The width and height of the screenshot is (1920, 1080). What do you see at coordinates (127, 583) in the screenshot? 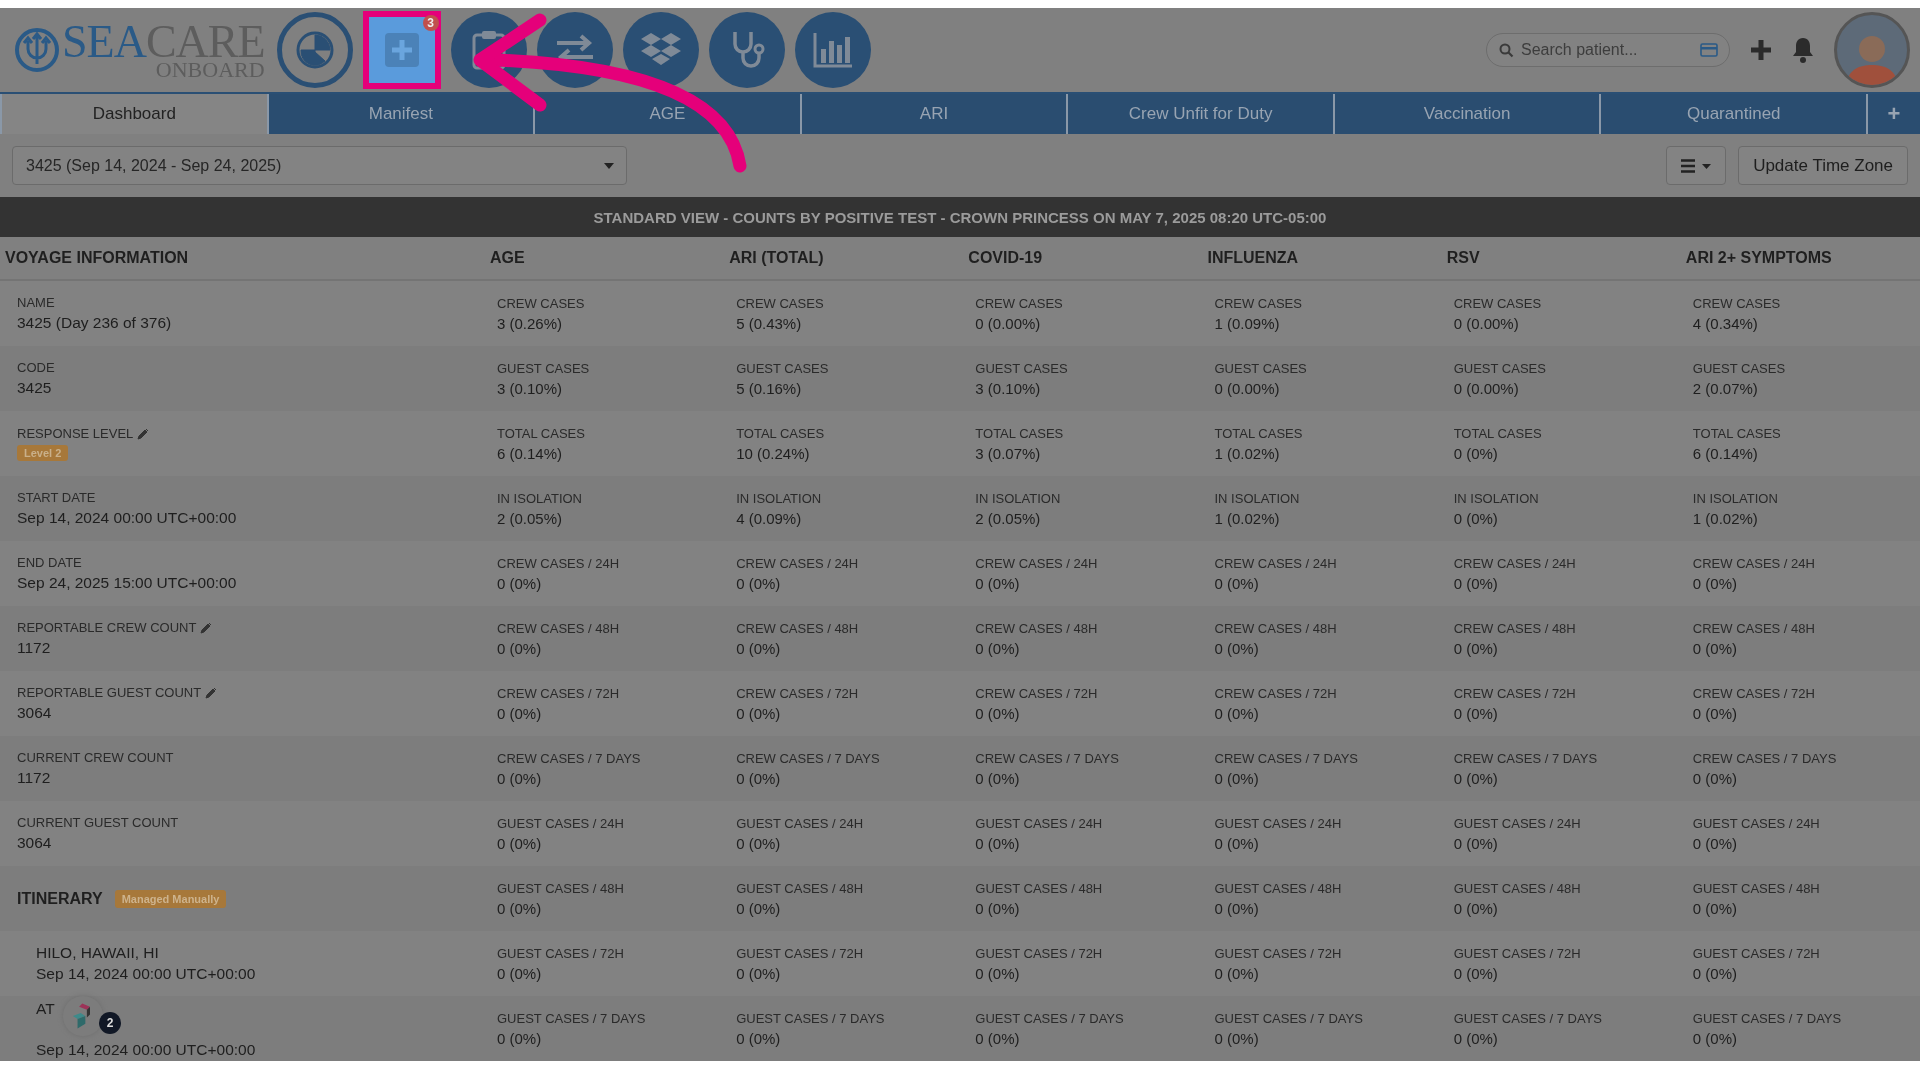
I see `field-value: Sep 24, 2025 15:00 UTC+00:00` at bounding box center [127, 583].